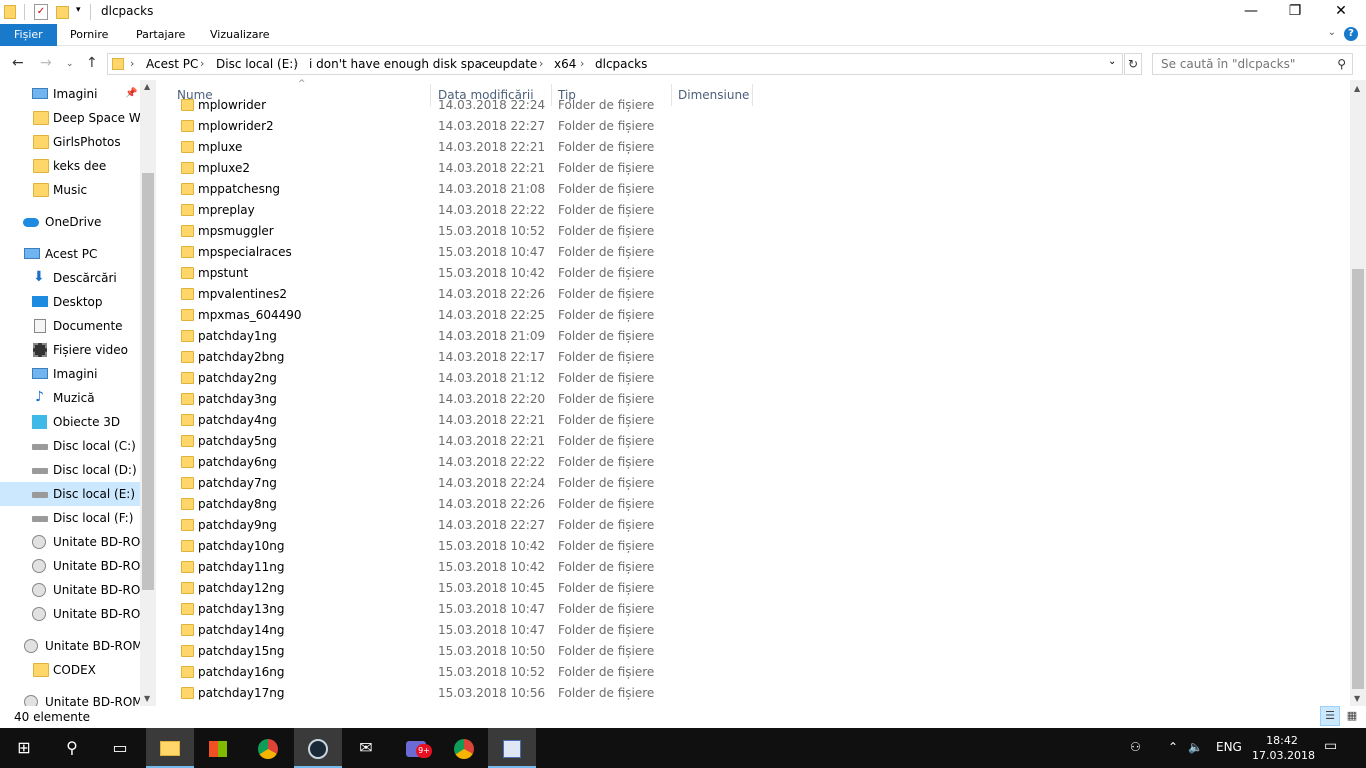 This screenshot has width=1366, height=768. Describe the element at coordinates (752, 95) in the screenshot. I see `column-divider` at that location.